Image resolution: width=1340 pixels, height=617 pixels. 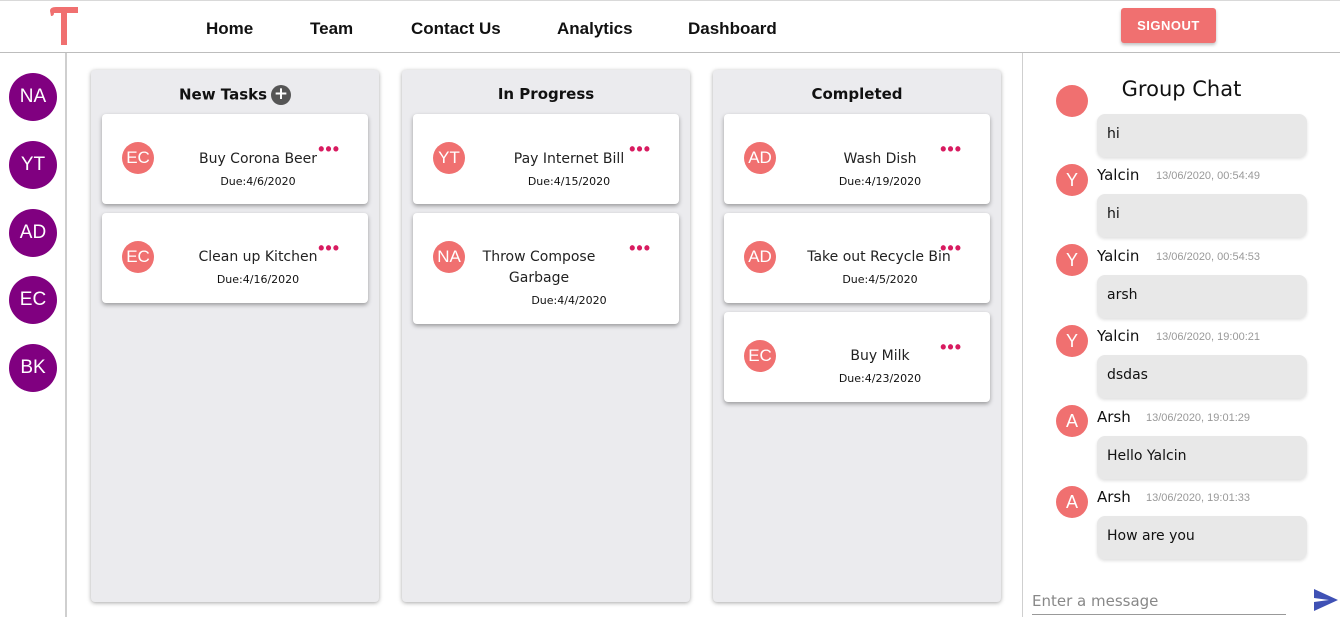 What do you see at coordinates (33, 335) in the screenshot?
I see `members-sidebar: NA YT AD EC BK` at bounding box center [33, 335].